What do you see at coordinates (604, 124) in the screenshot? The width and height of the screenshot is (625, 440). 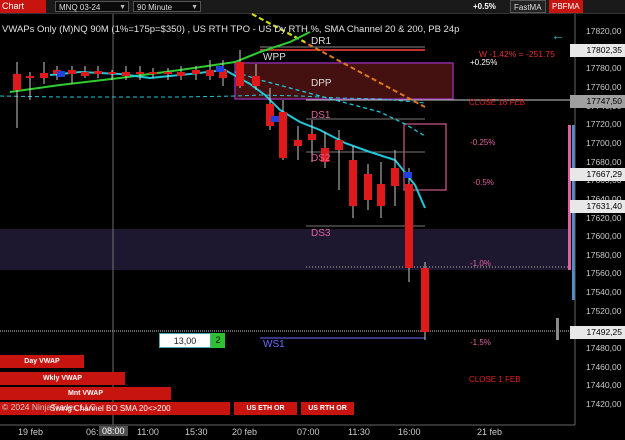 I see `price-axis-label: 17720,00` at bounding box center [604, 124].